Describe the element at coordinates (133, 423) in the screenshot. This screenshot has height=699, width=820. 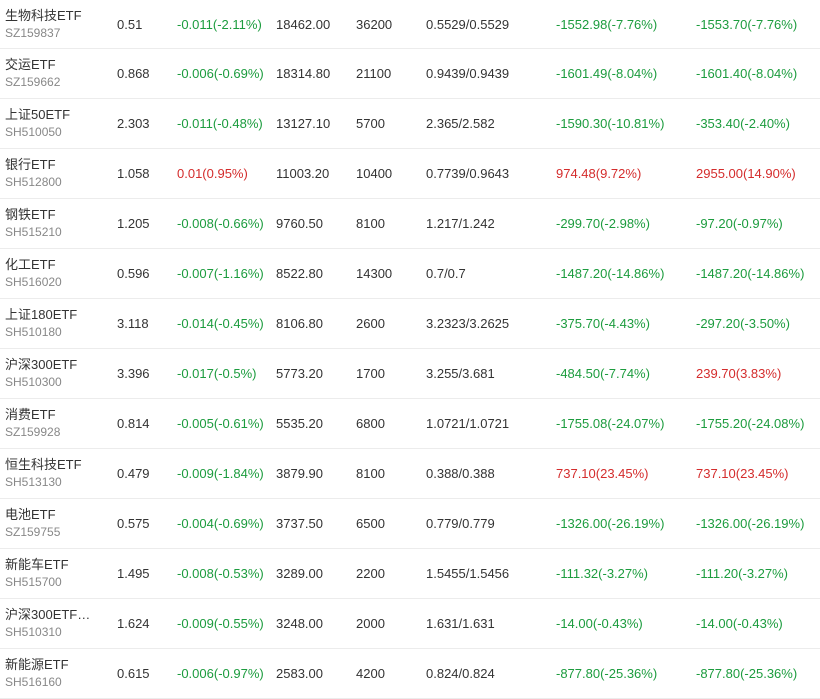
I see `price-cell: 0.814` at that location.